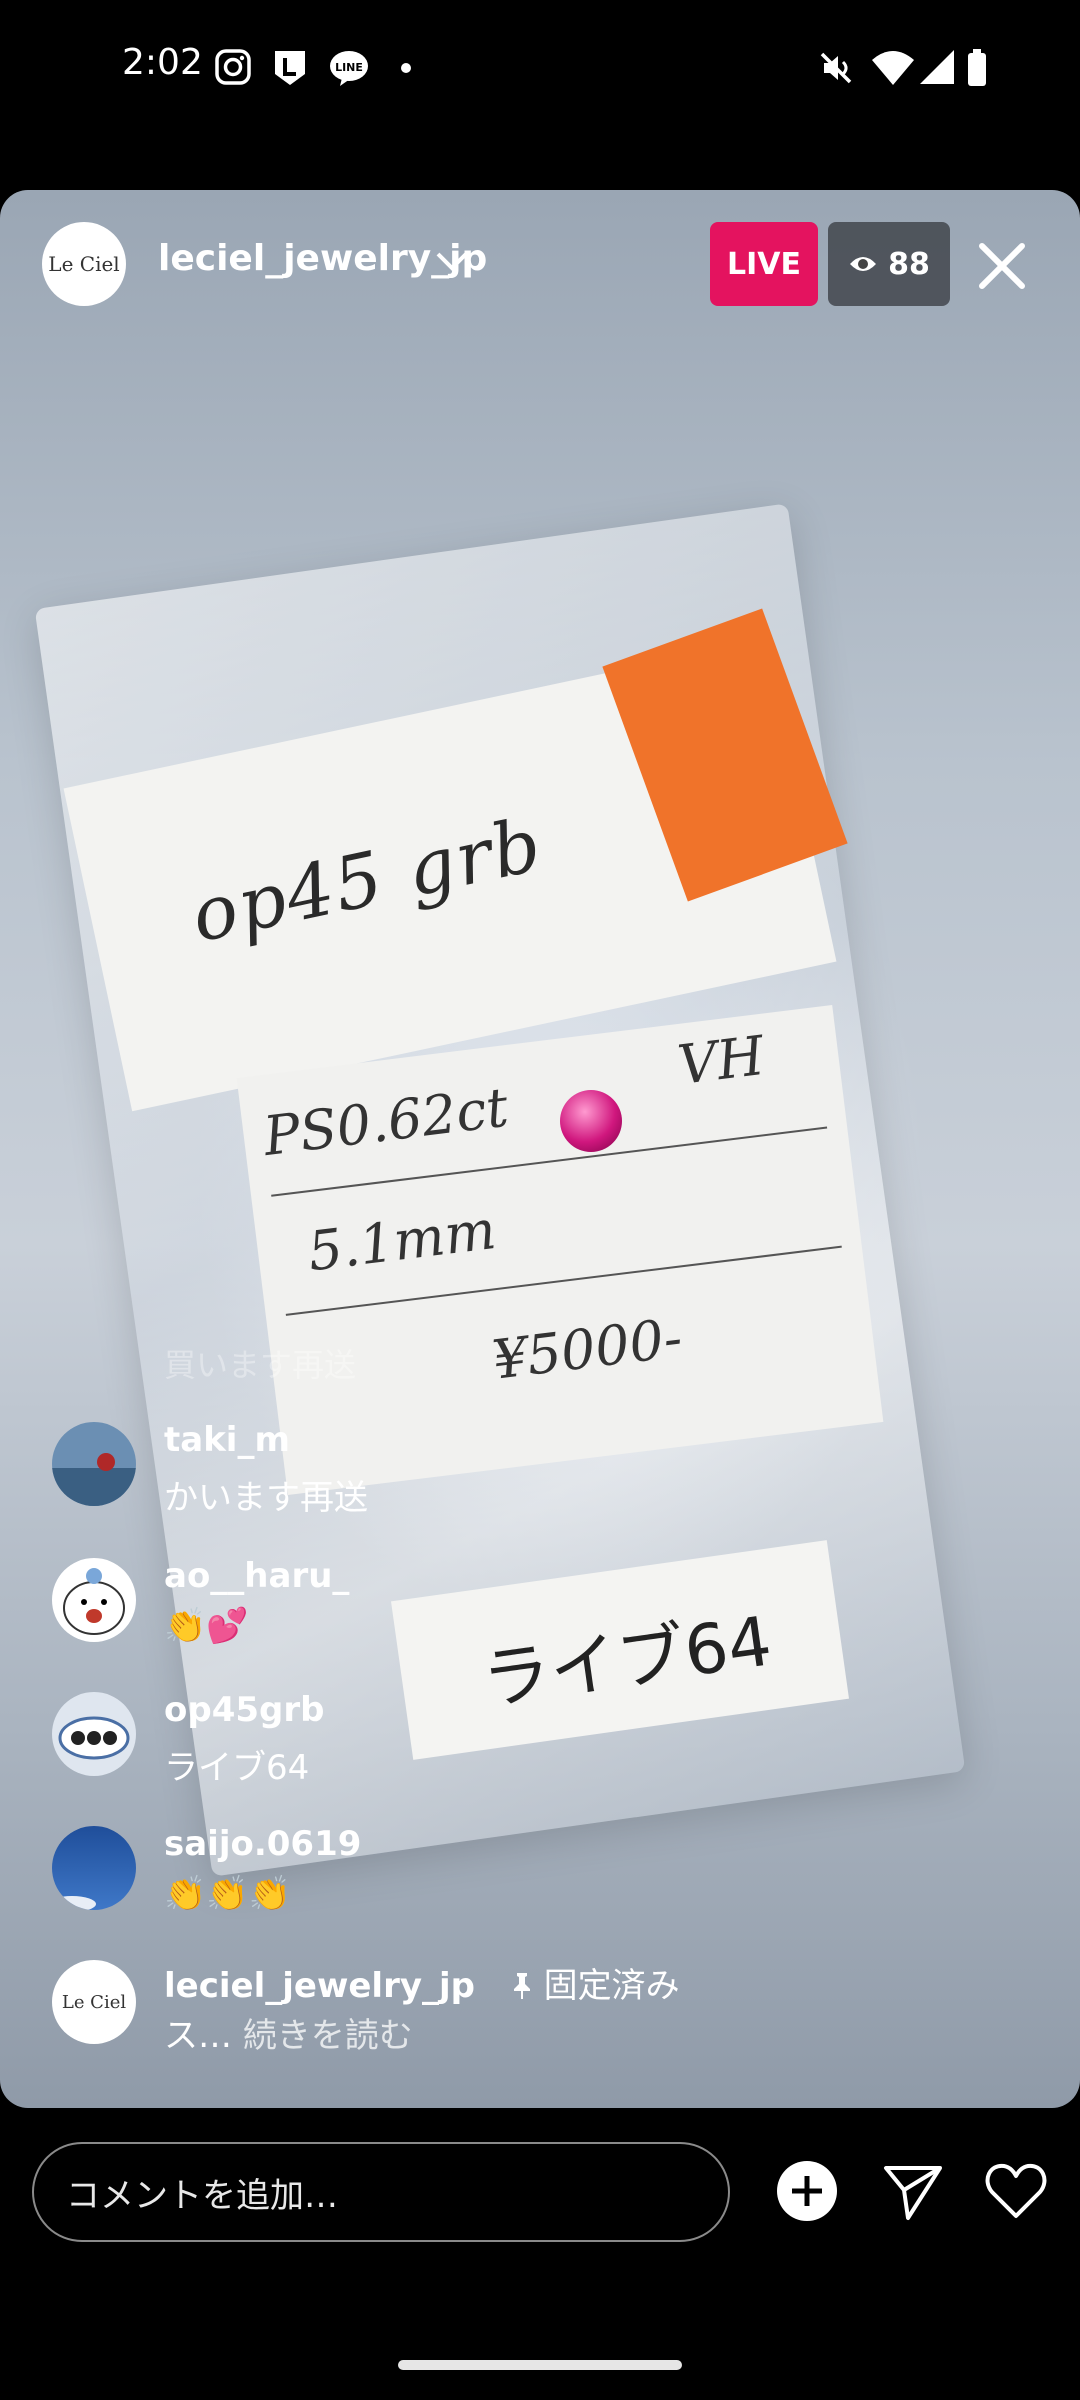 The width and height of the screenshot is (1080, 2400). Describe the element at coordinates (266, 1498) in the screenshot. I see `comment-text: かいます再送` at that location.